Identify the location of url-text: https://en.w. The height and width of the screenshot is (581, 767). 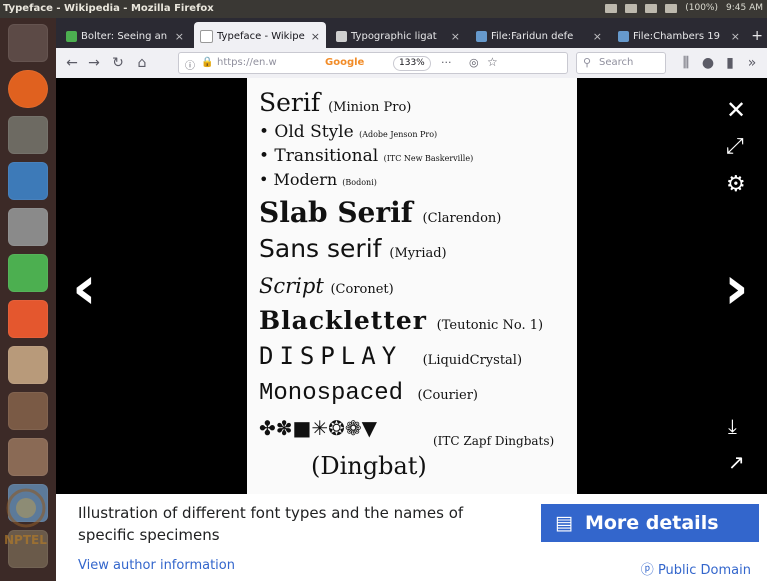
(247, 62).